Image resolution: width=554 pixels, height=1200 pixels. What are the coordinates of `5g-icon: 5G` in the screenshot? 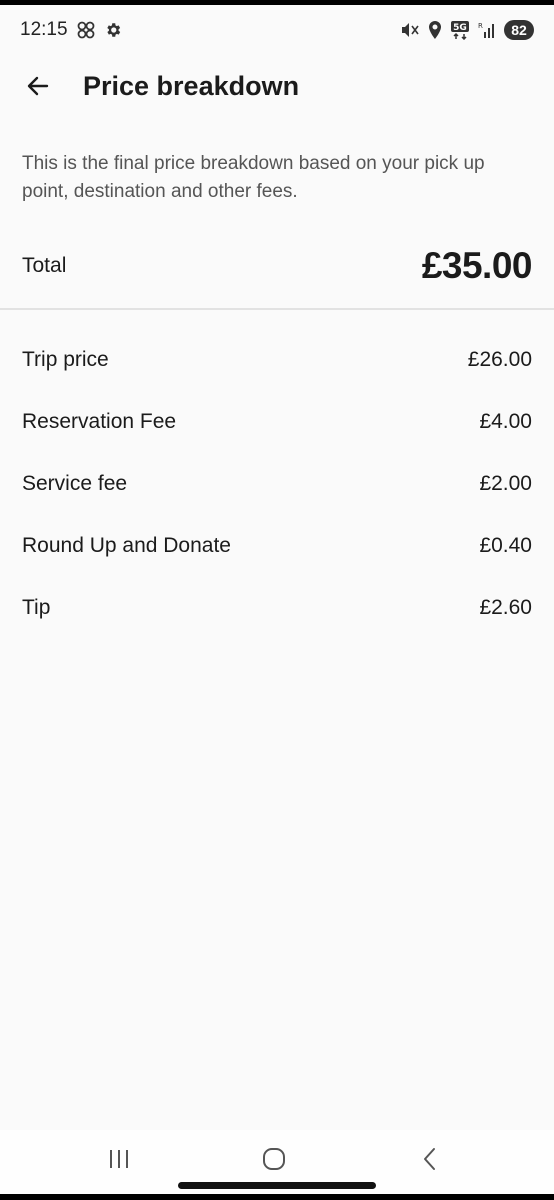 It's located at (460, 30).